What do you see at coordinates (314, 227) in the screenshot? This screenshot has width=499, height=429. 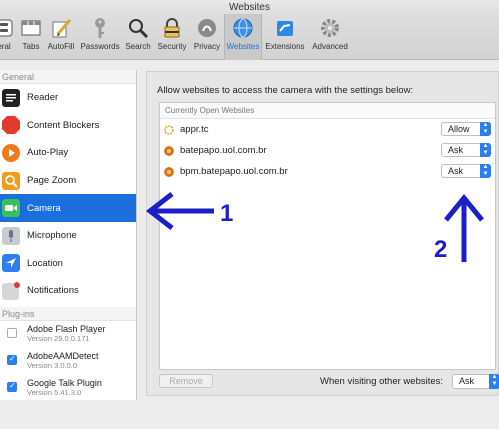 I see `annotation-overlay` at bounding box center [314, 227].